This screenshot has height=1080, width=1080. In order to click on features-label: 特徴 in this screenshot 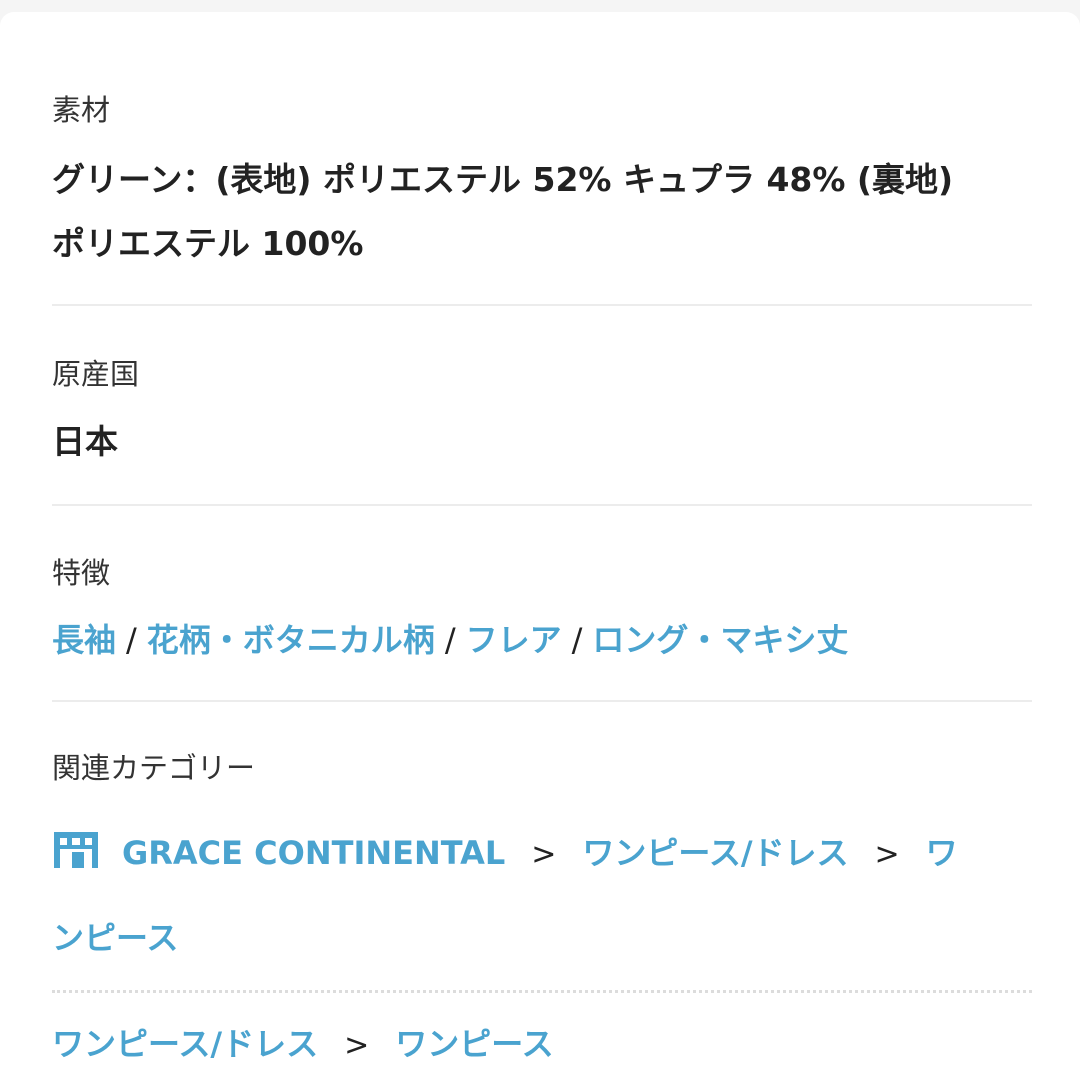, I will do `click(81, 573)`.